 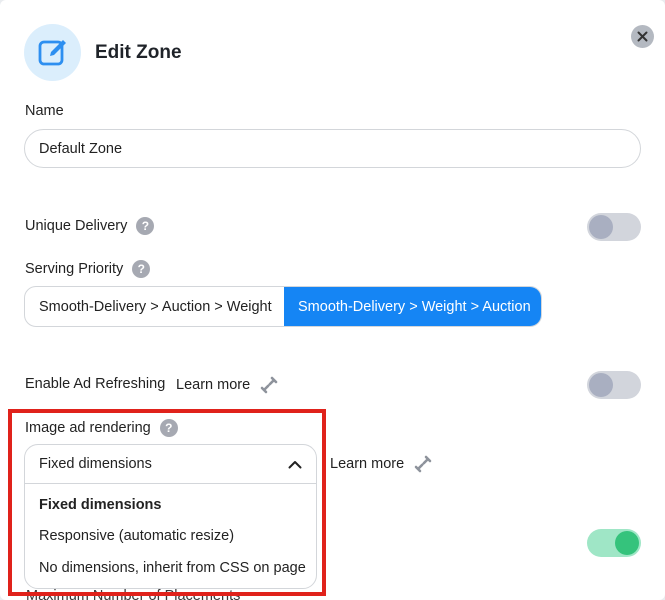 I want to click on highlight-box, so click(x=167, y=502).